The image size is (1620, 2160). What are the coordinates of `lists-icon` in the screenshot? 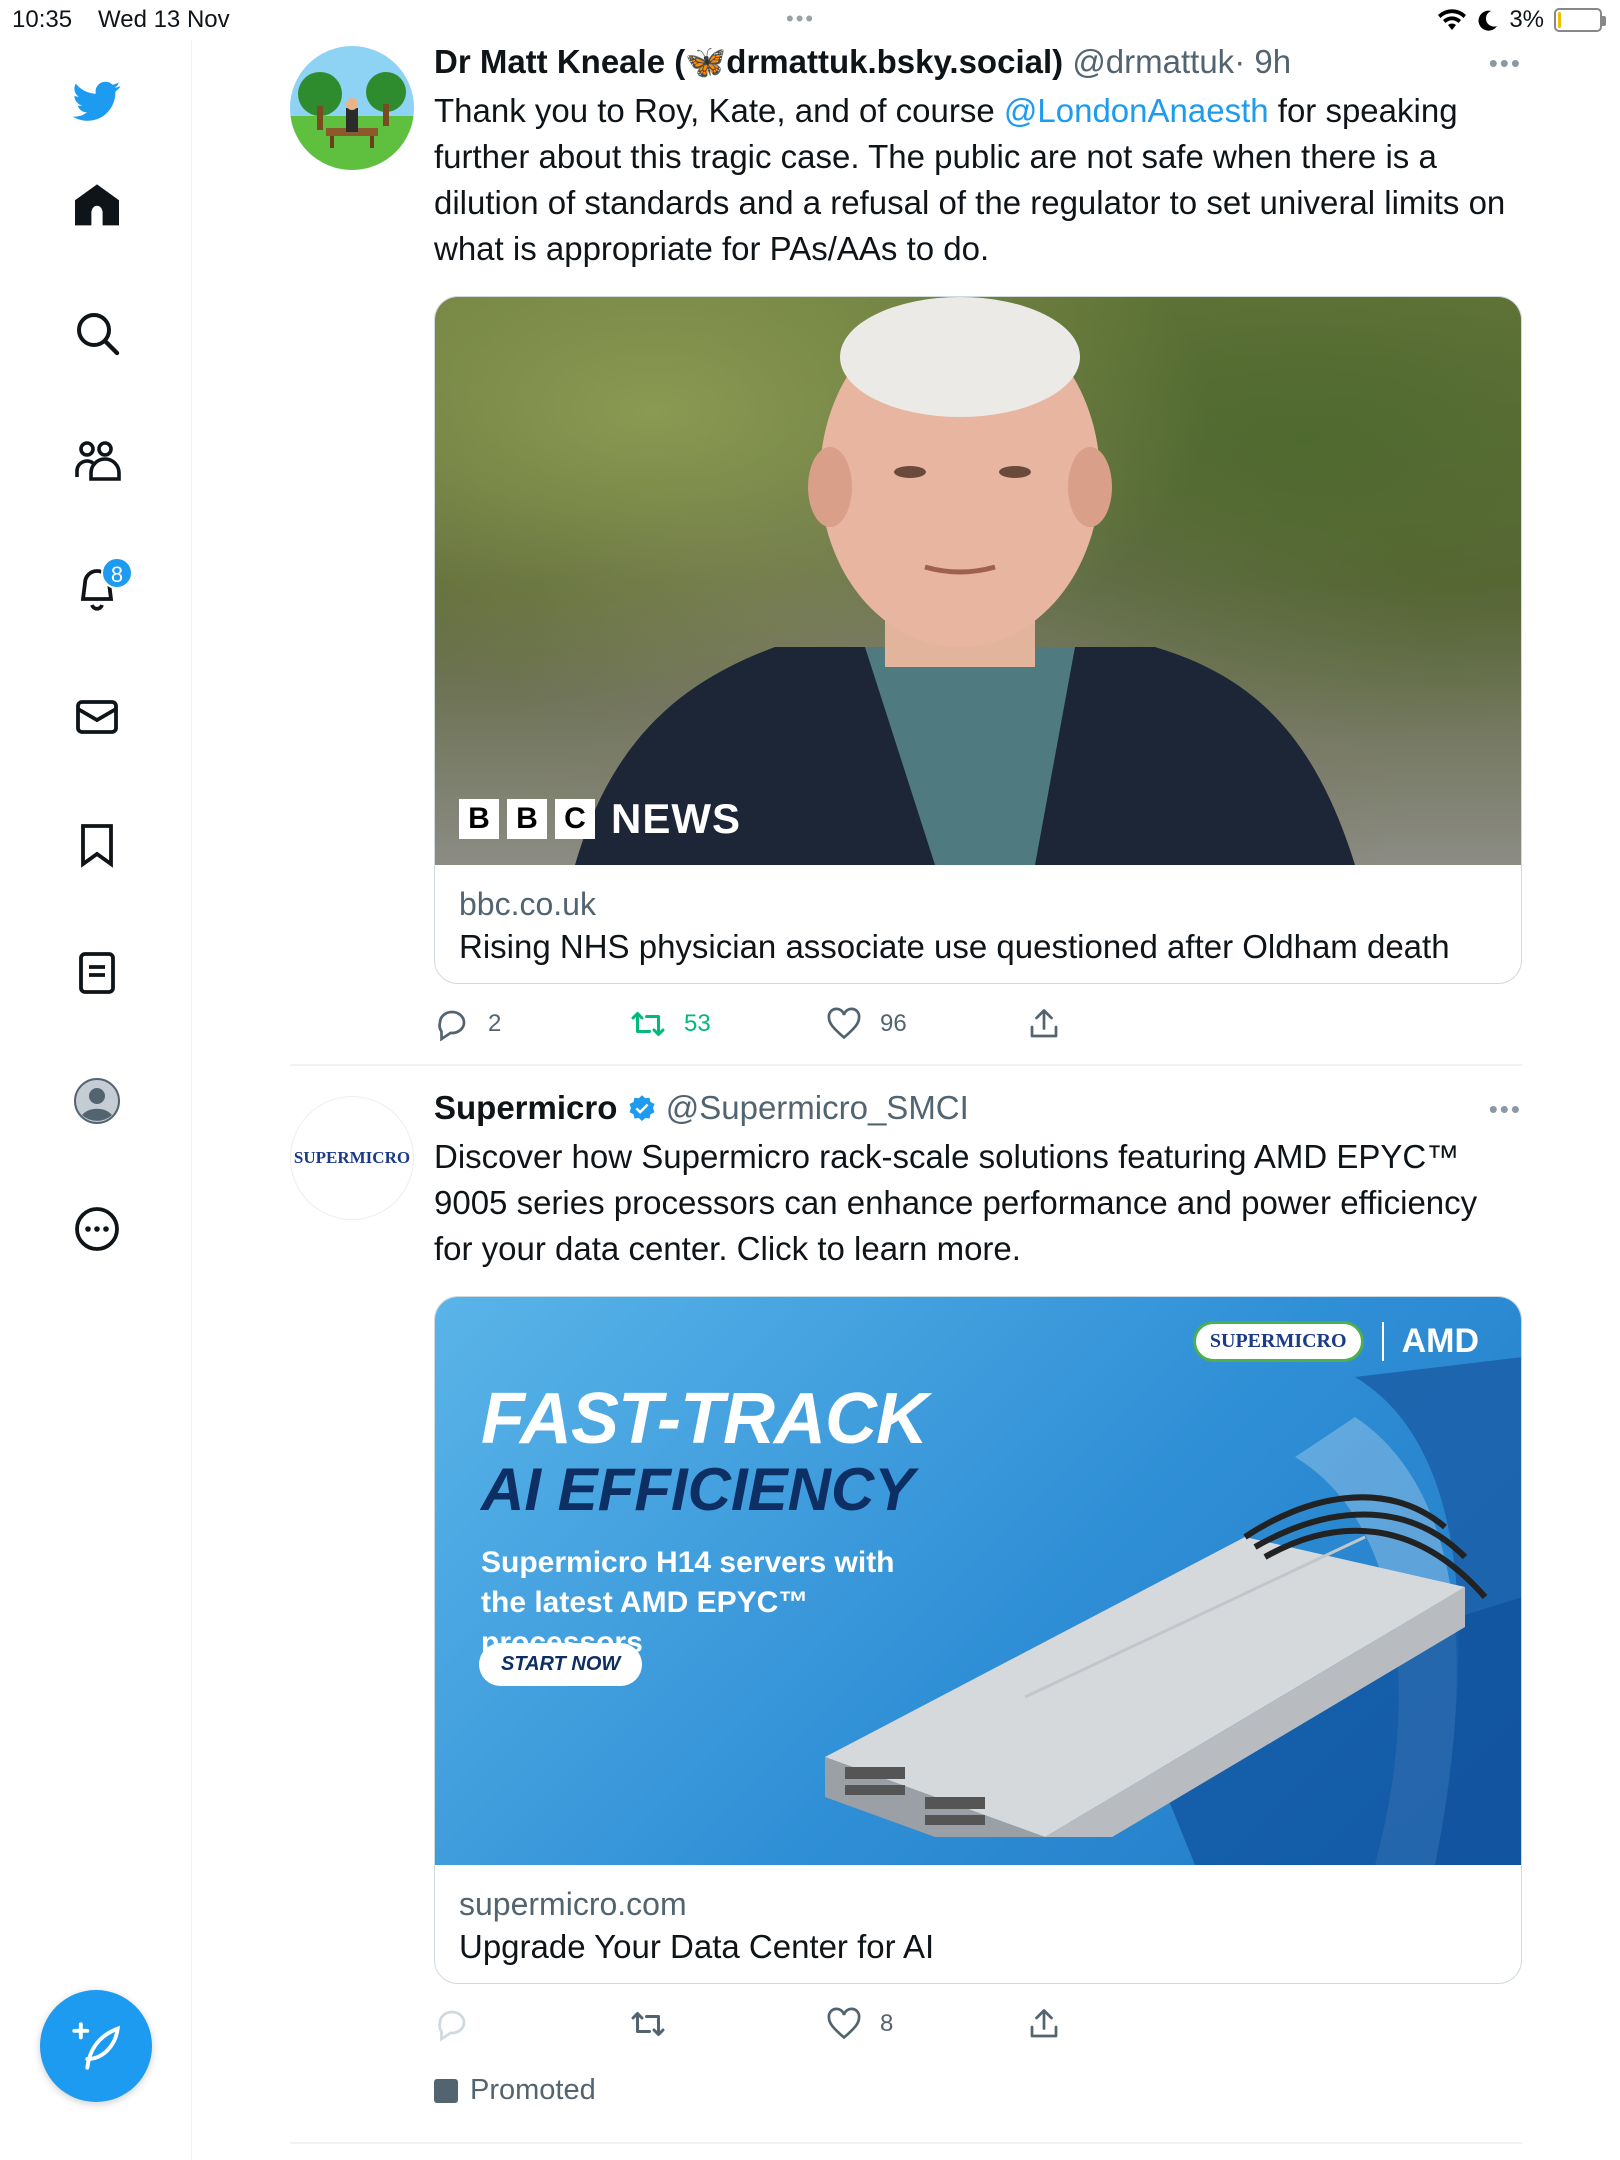 It's located at (97, 973).